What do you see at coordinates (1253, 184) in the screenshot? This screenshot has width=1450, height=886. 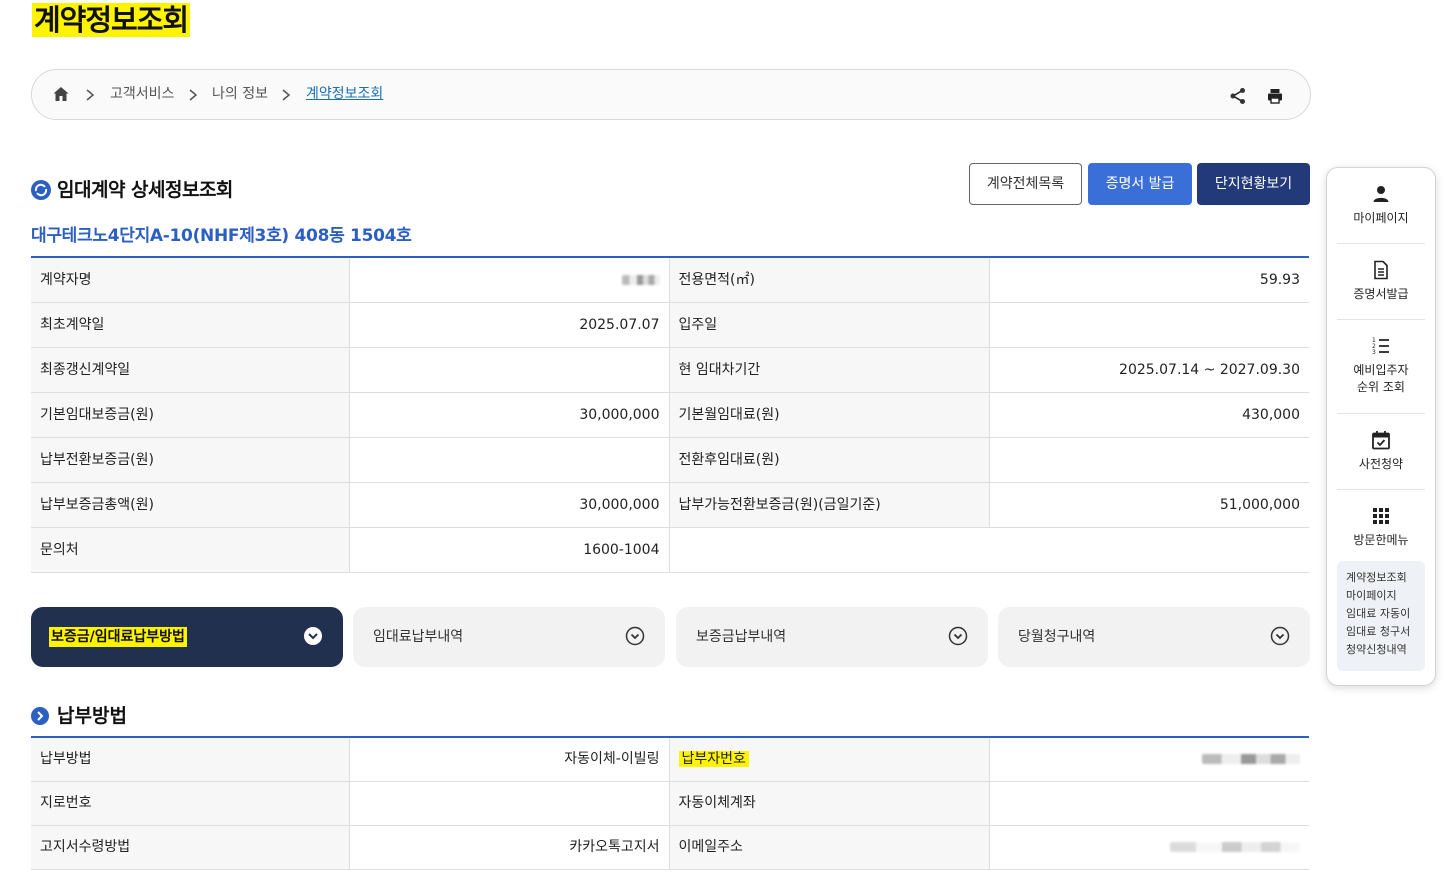 I see `complex-status-button: 단지현황보기` at bounding box center [1253, 184].